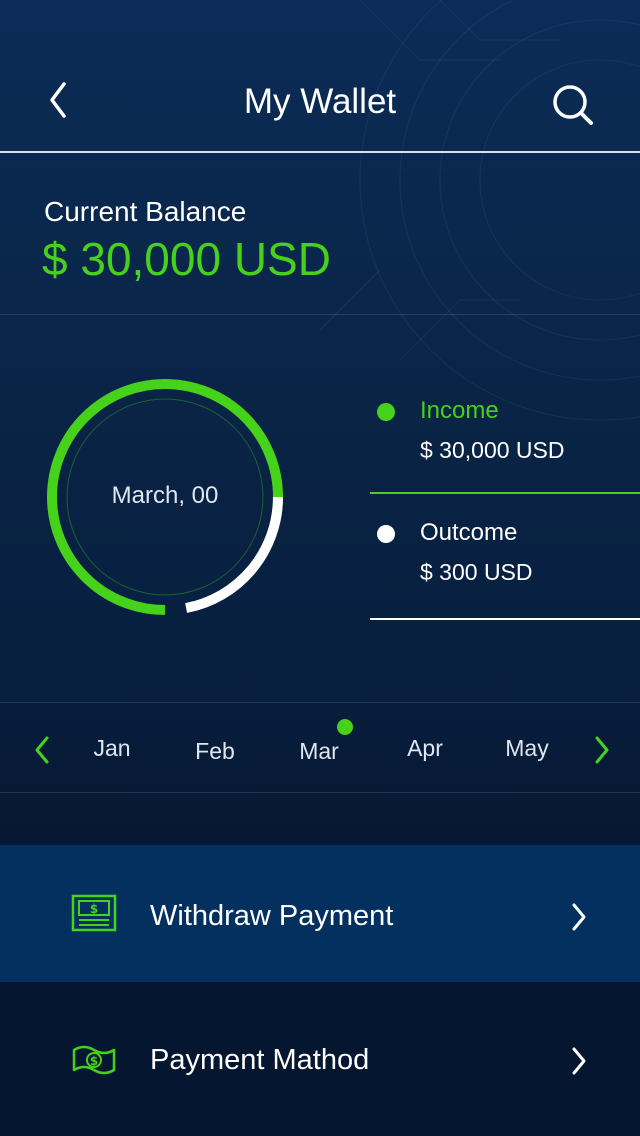  I want to click on chevron-left-icon, so click(42, 750).